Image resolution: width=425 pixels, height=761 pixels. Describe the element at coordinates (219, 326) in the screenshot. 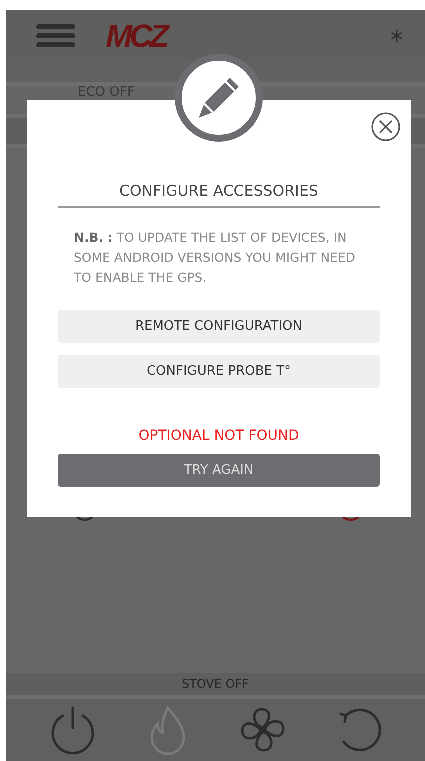

I see `option-button: REMOTE CONFIGURATION` at that location.